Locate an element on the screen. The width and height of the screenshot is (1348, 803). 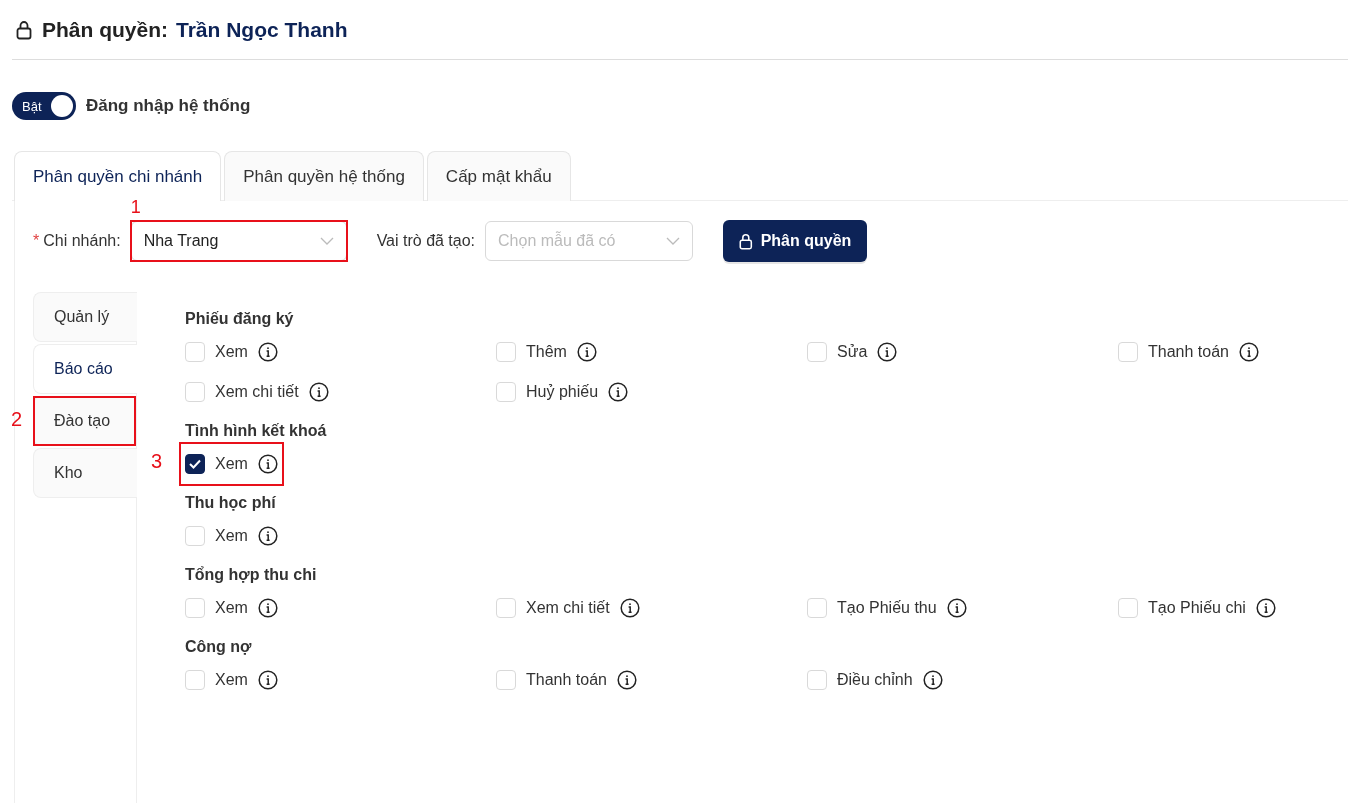
permission-label: Thêm is located at coordinates (546, 352).